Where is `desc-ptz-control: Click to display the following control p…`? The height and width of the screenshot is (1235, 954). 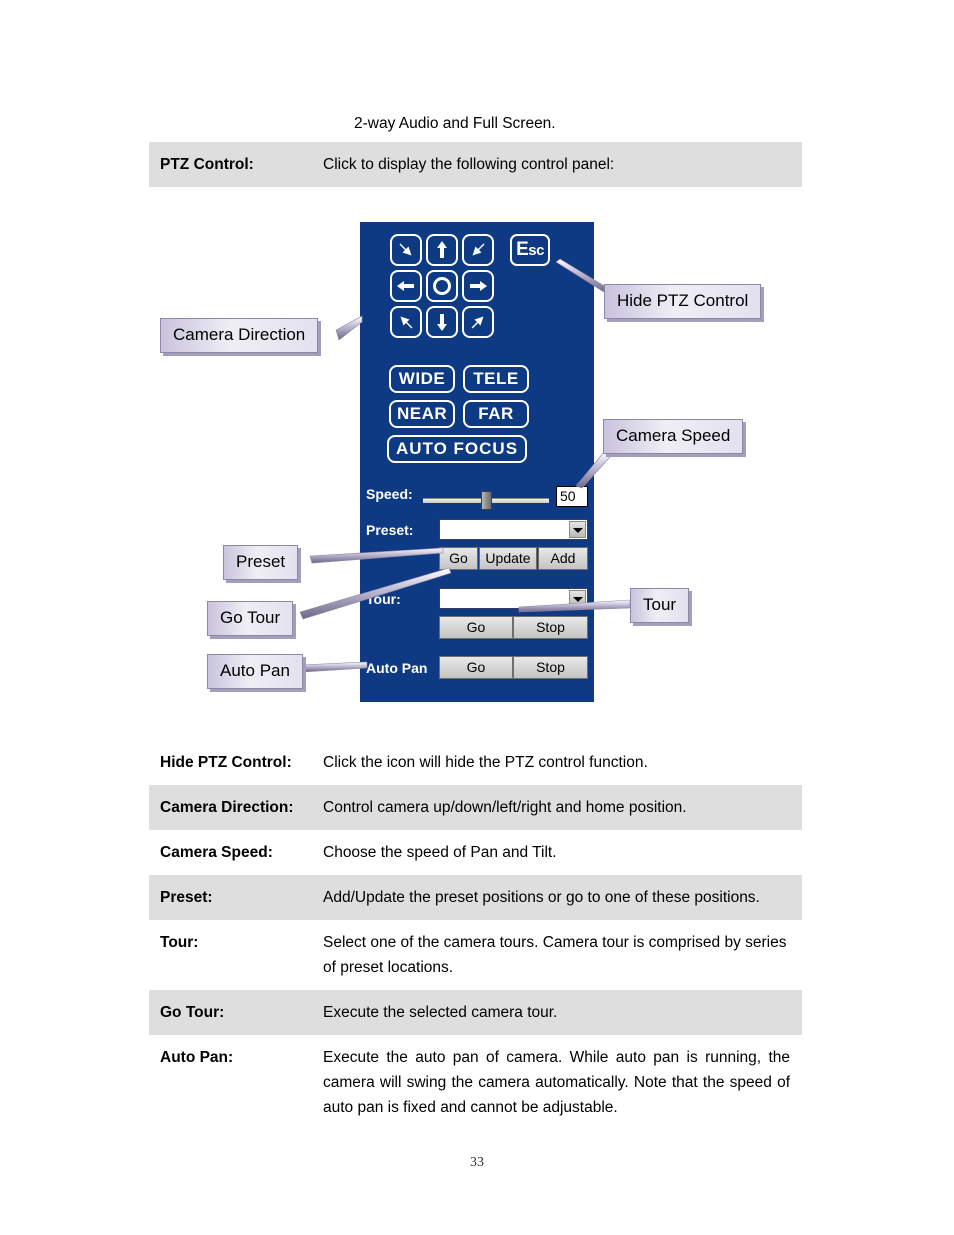 desc-ptz-control: Click to display the following control p… is located at coordinates (562, 164).